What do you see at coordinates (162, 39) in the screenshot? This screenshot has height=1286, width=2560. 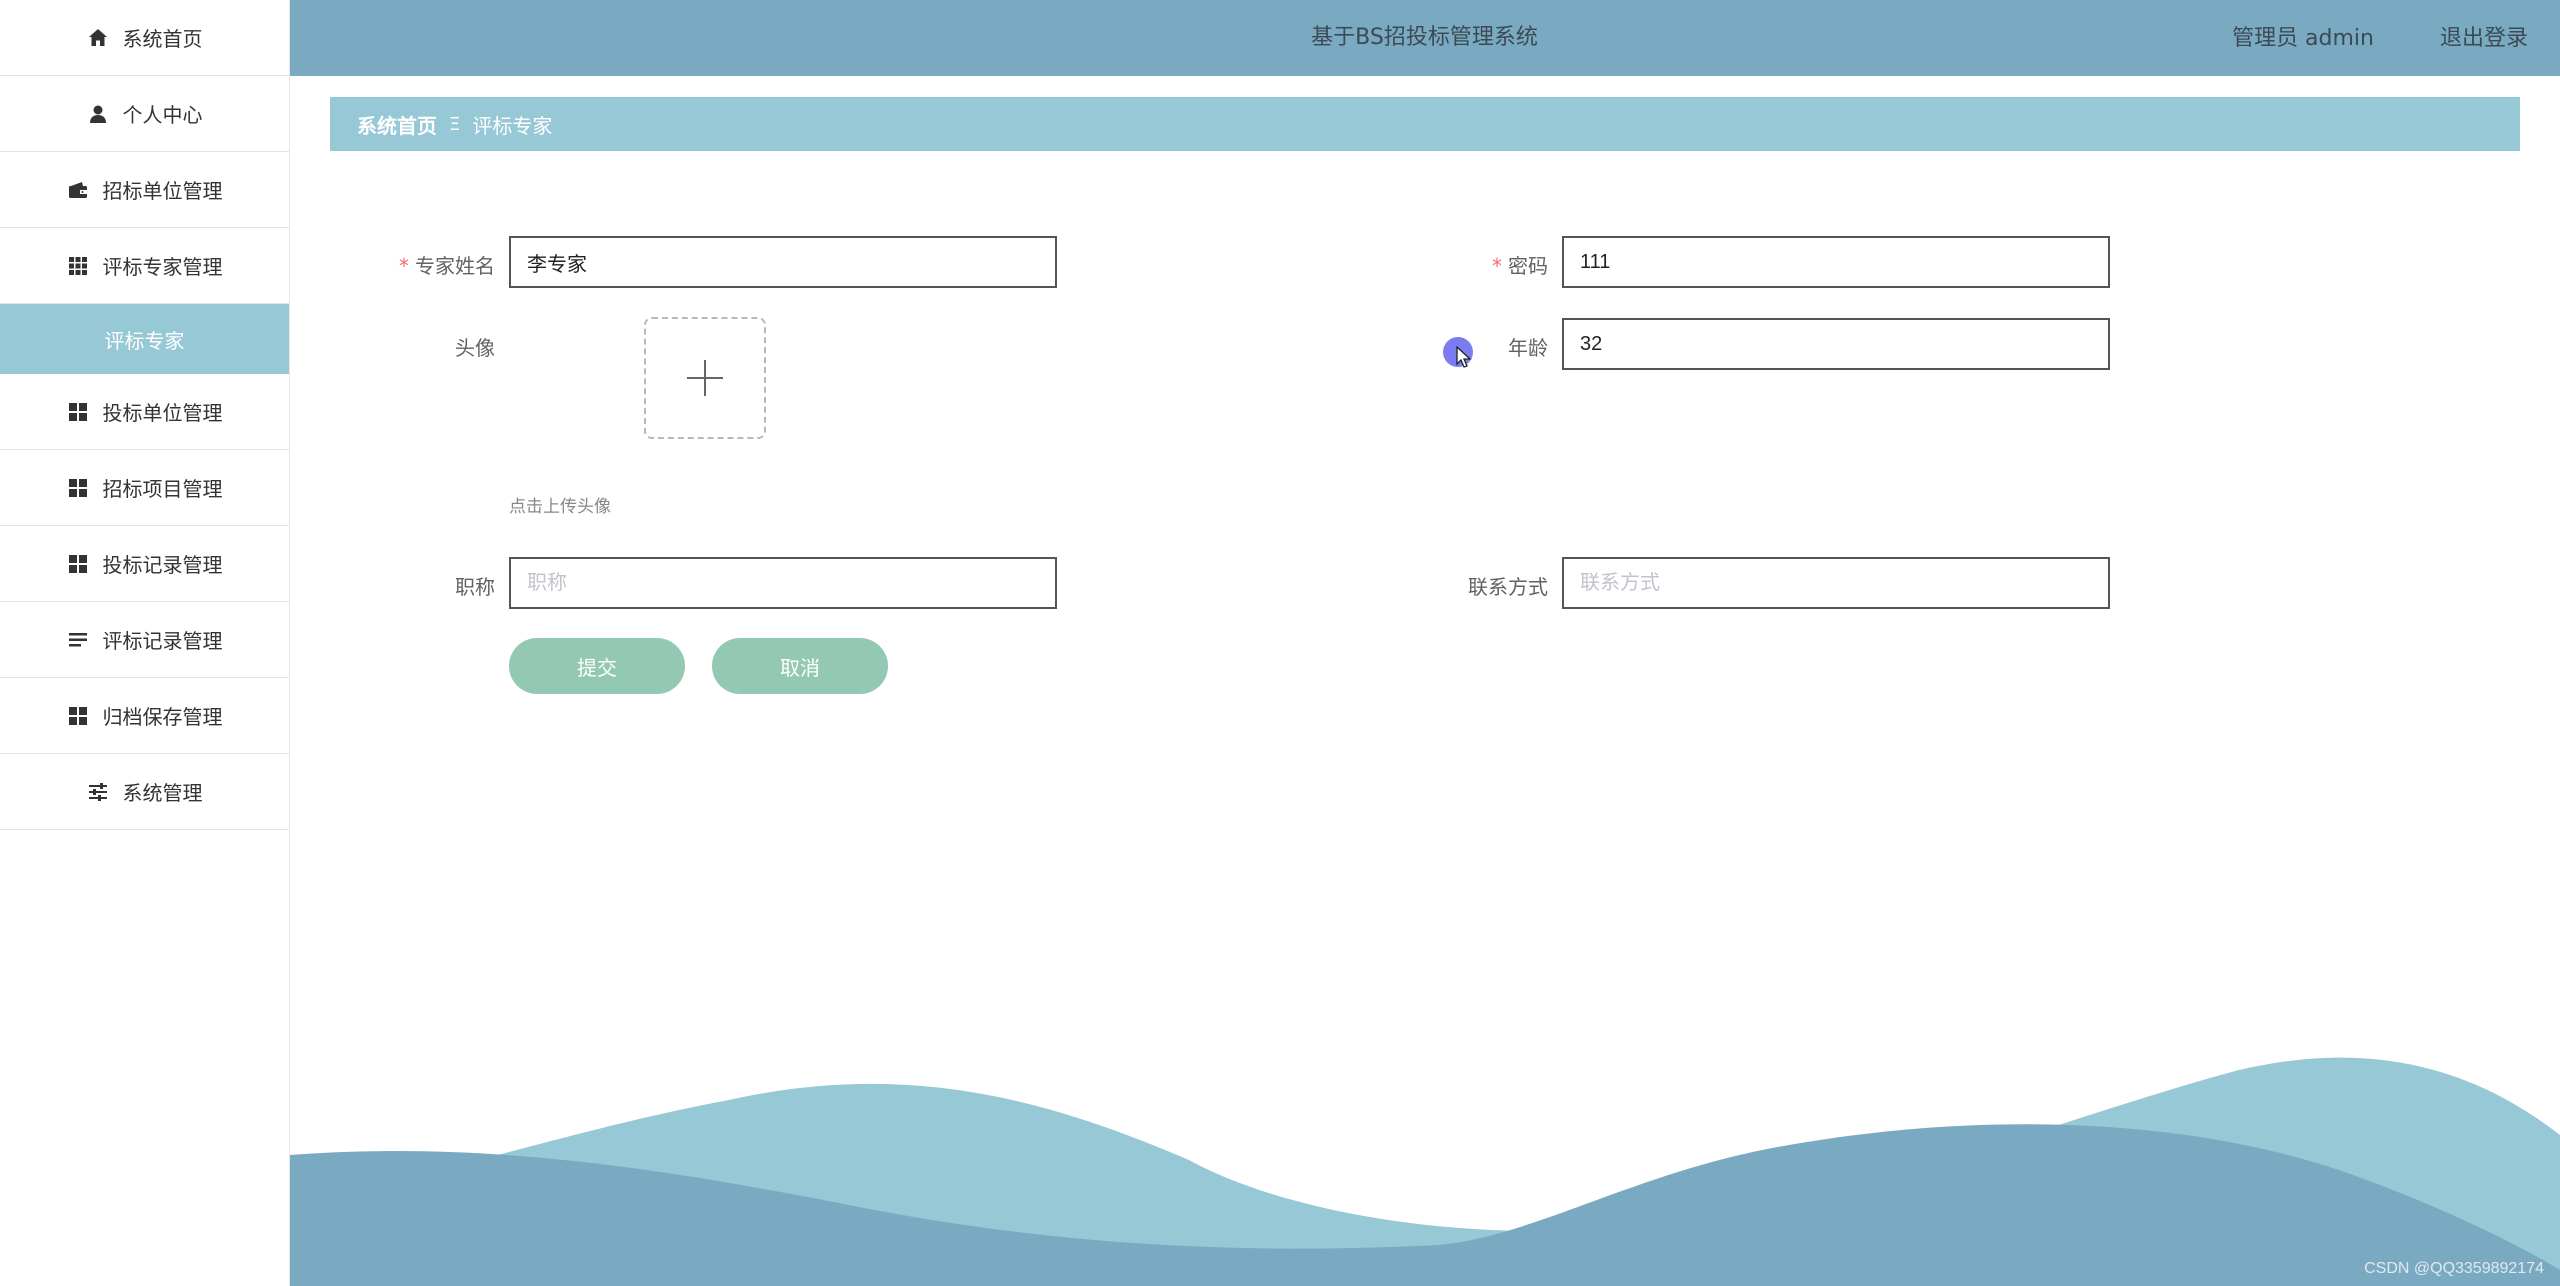 I see `sidebar-item-label: 系统首页` at bounding box center [162, 39].